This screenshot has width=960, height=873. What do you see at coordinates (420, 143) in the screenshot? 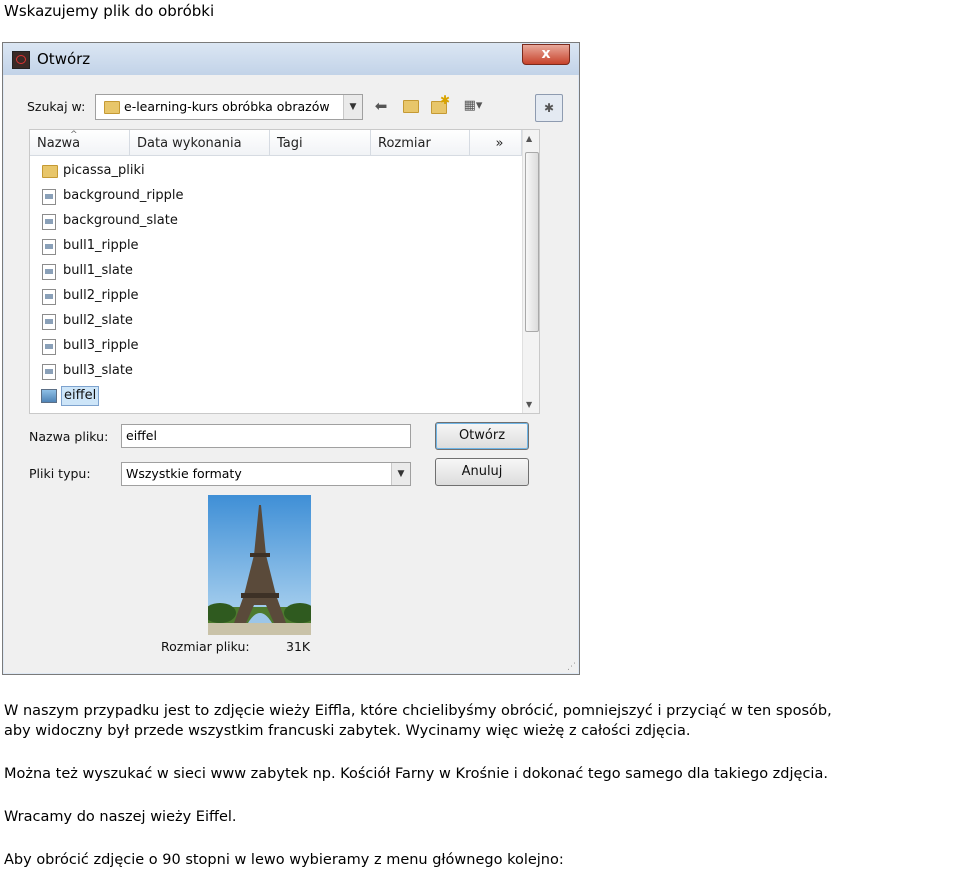
I see `column-header-size: Rozmiar` at bounding box center [420, 143].